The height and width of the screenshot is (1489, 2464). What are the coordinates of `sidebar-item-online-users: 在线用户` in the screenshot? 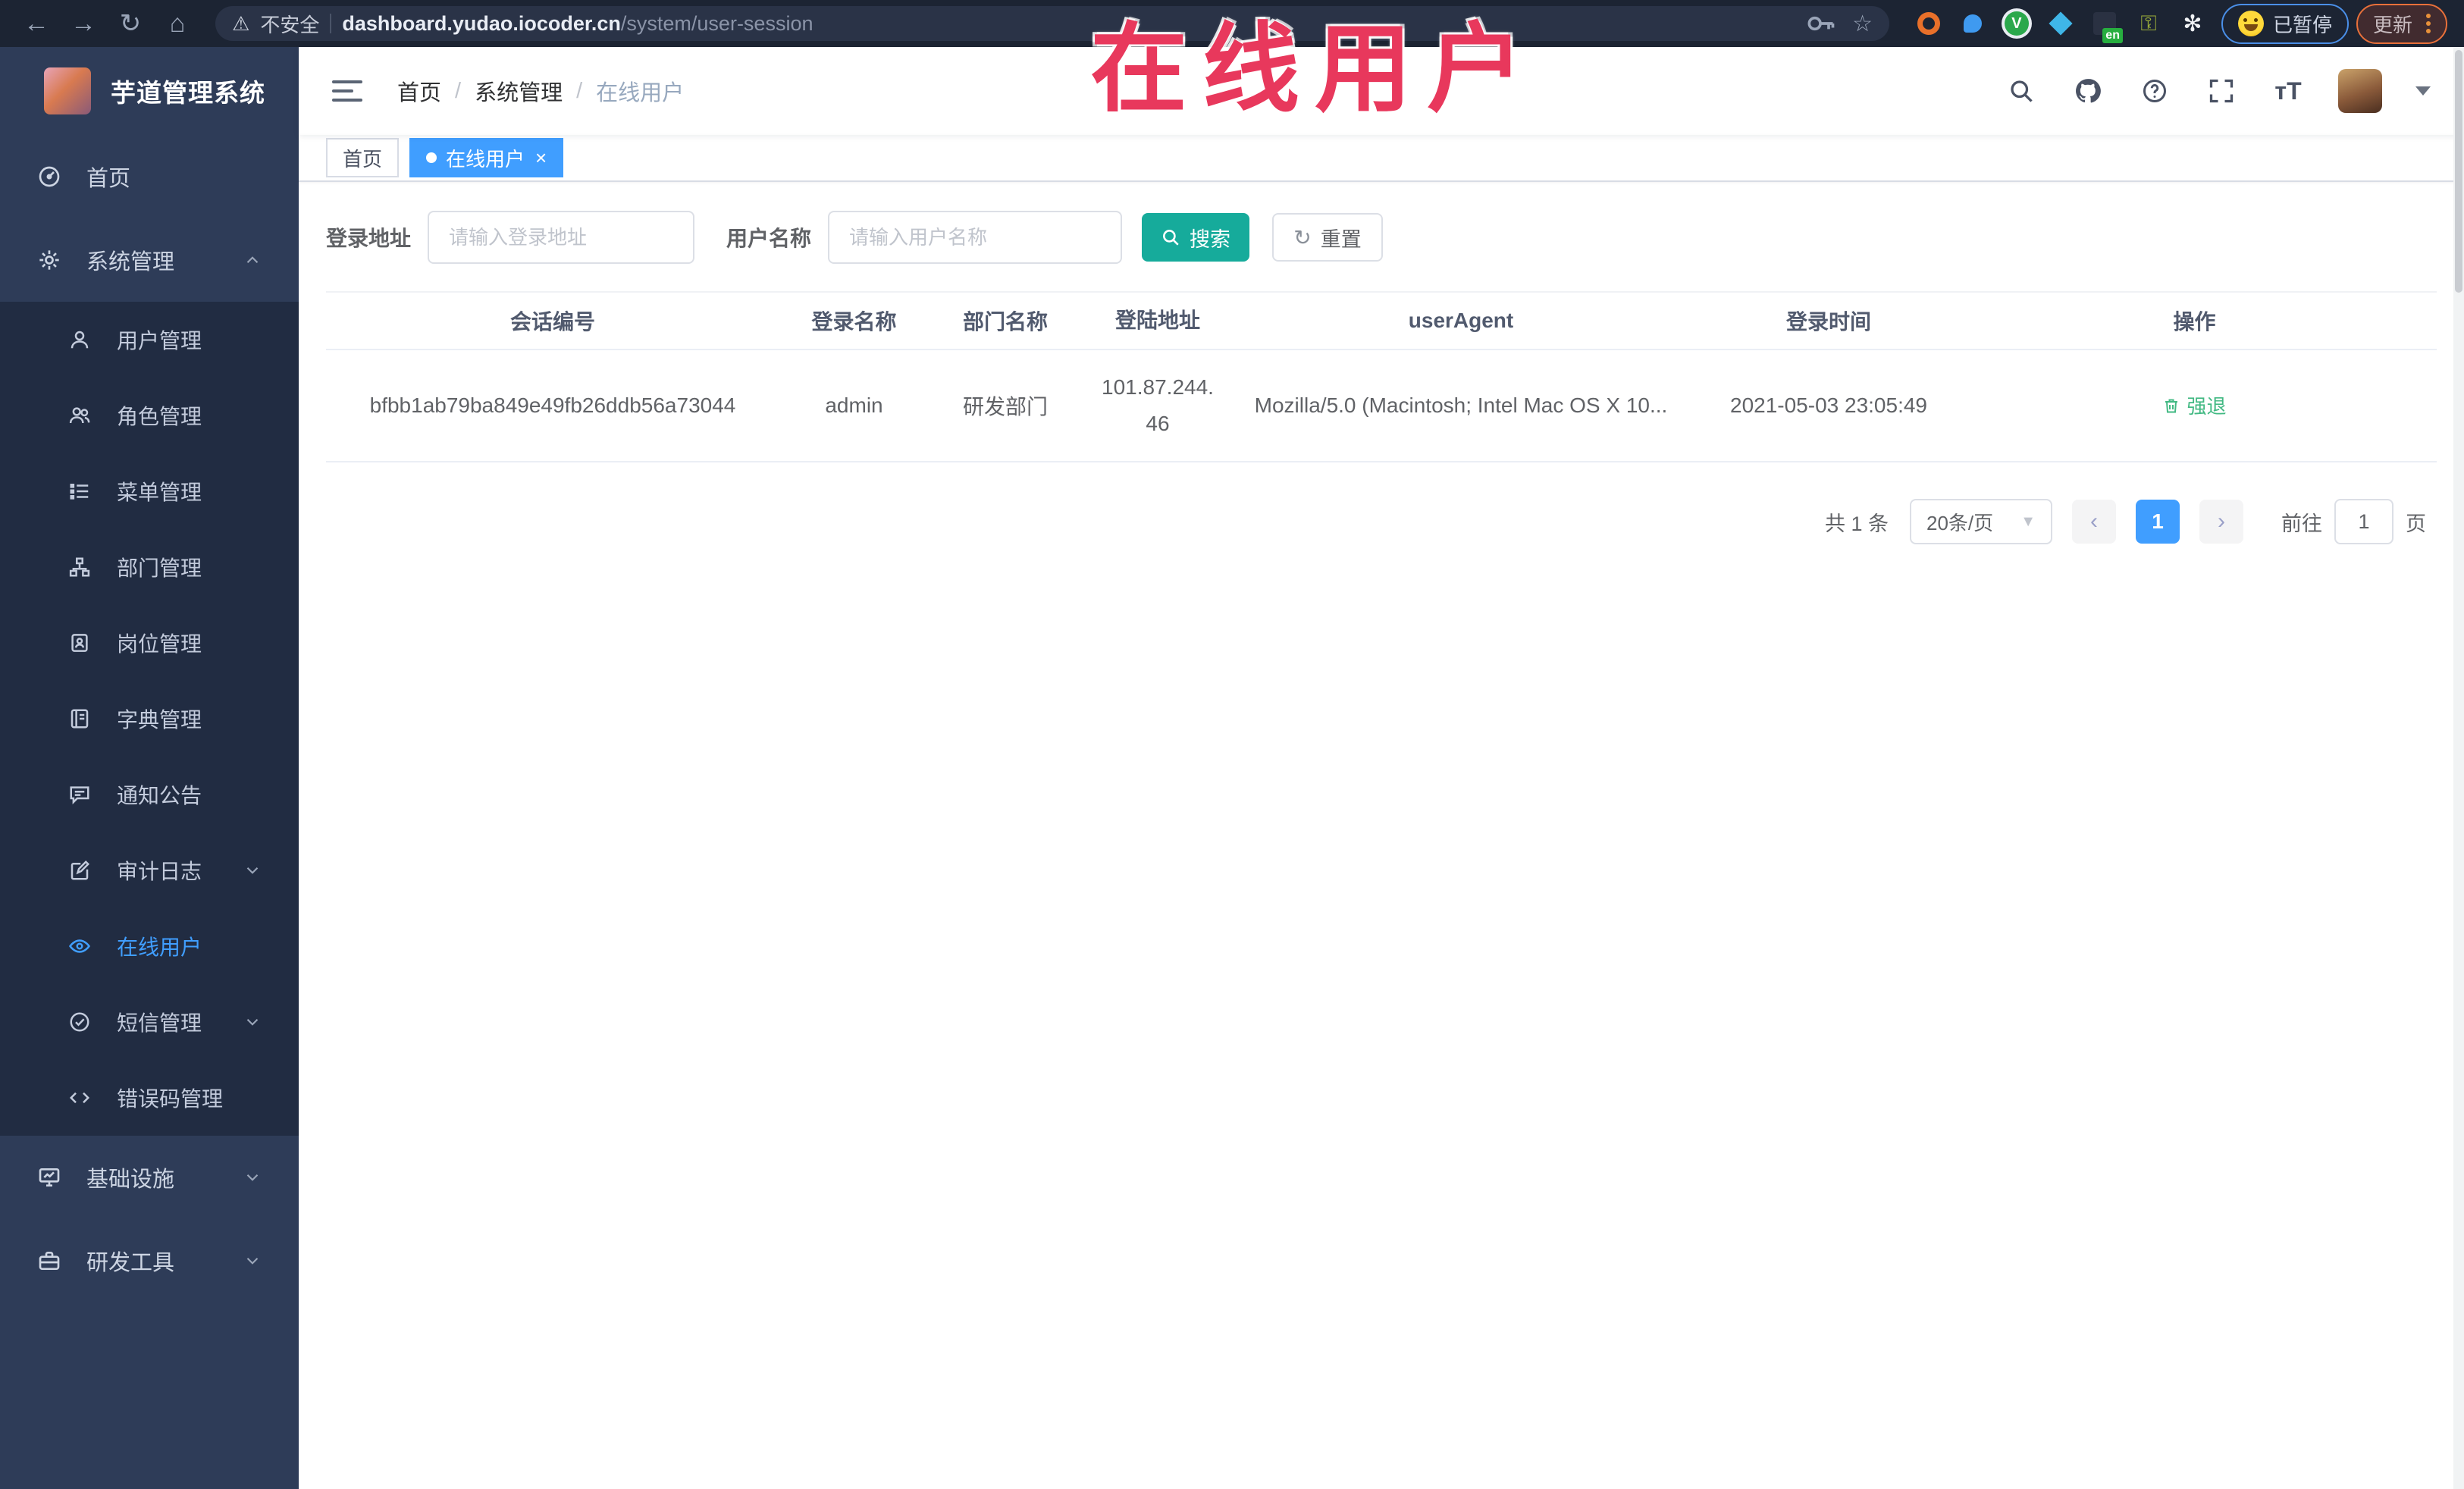 It's located at (150, 946).